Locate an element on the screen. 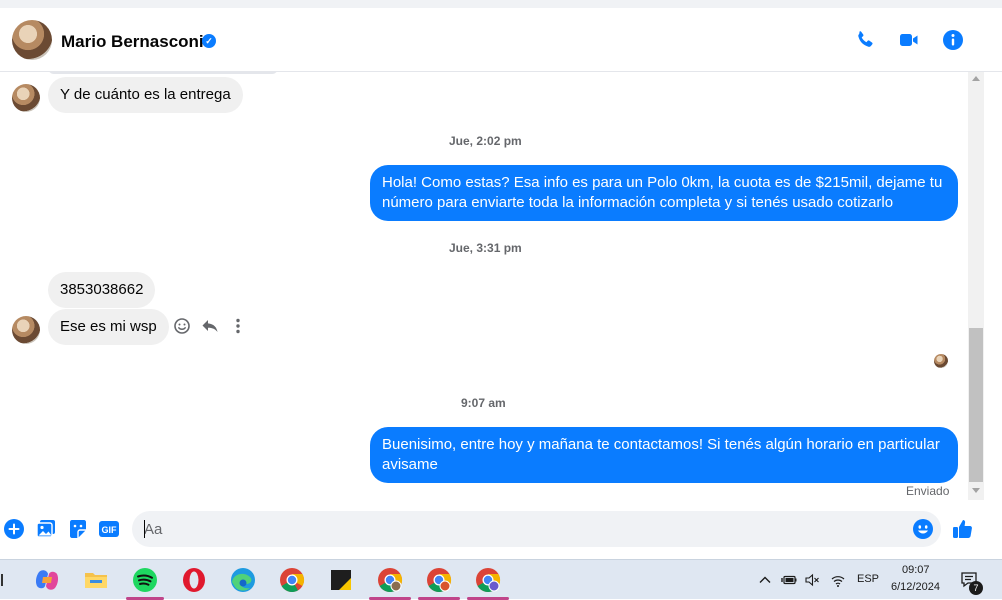 The width and height of the screenshot is (1002, 600). verified-badge-icon: ✓ is located at coordinates (209, 41).